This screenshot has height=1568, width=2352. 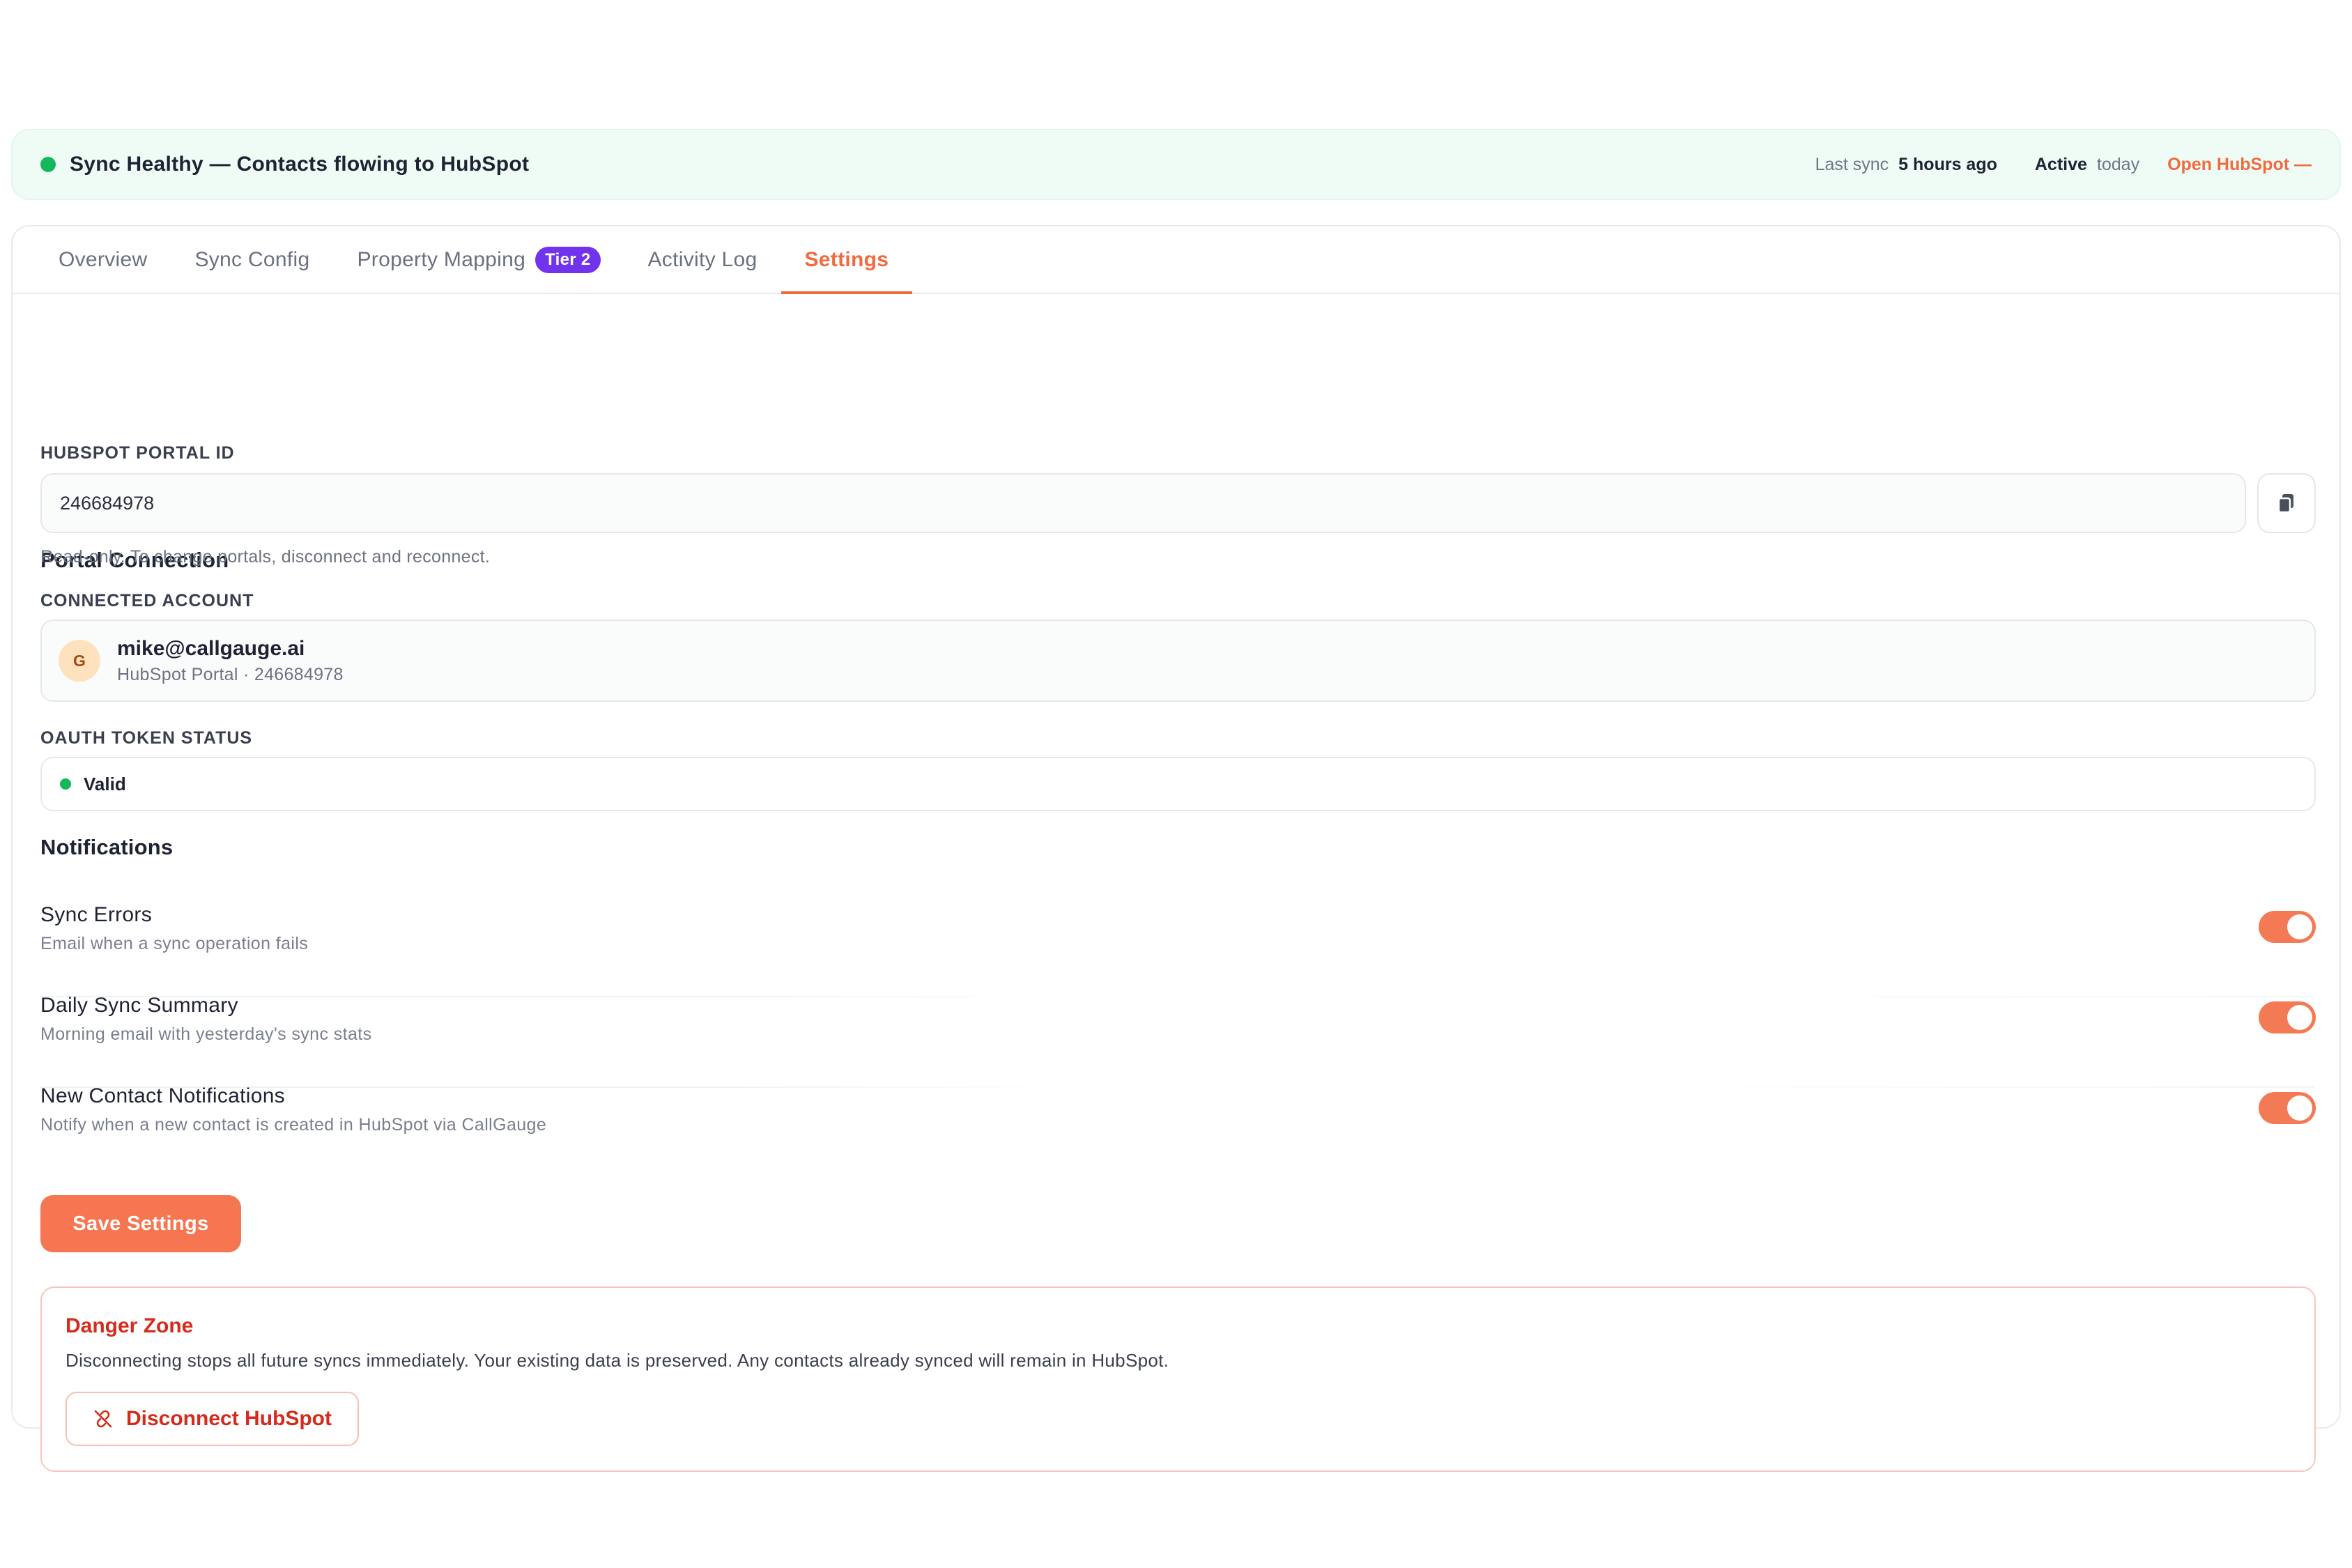 I want to click on disconnect-hubspot-button: Disconnect HubSpot, so click(x=212, y=1419).